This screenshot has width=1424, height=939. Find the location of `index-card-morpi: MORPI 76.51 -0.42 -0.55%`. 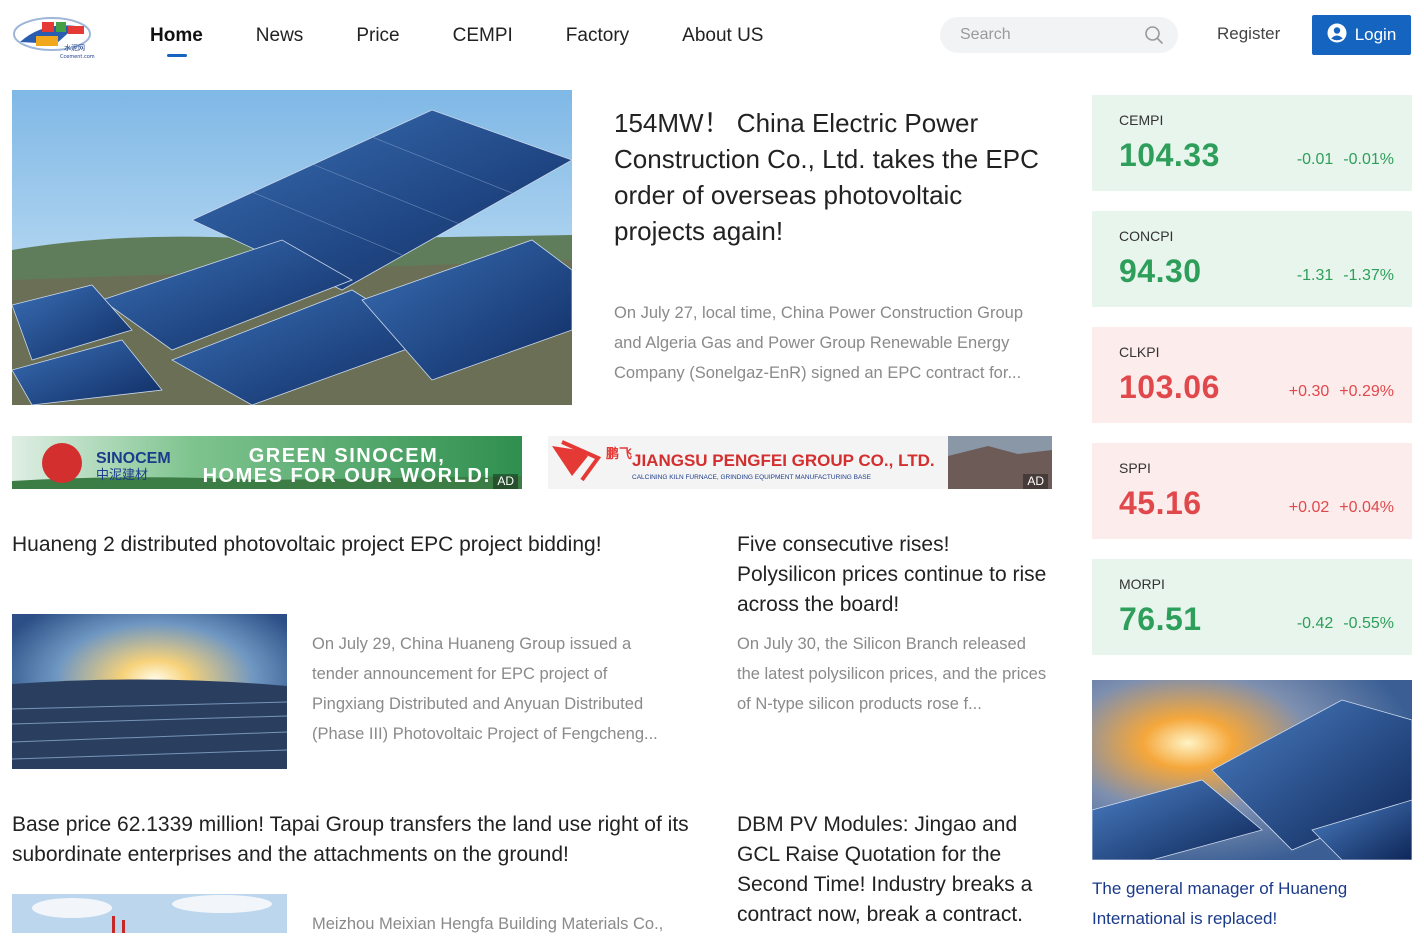

index-card-morpi: MORPI 76.51 -0.42 -0.55% is located at coordinates (1252, 607).